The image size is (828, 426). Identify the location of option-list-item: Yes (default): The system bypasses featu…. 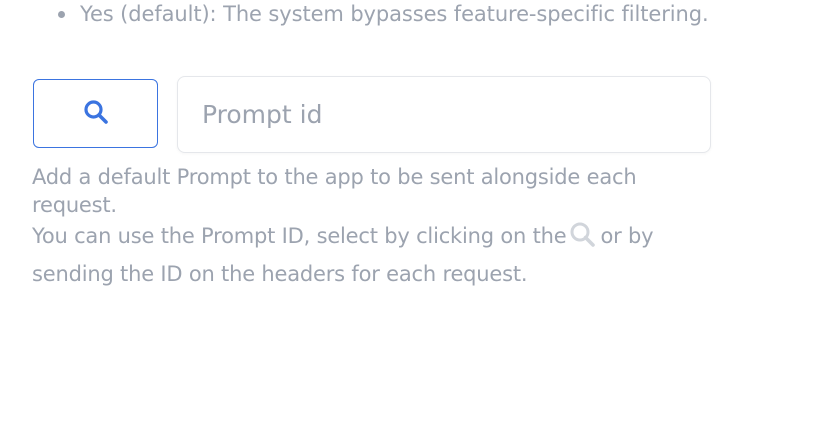
(394, 14).